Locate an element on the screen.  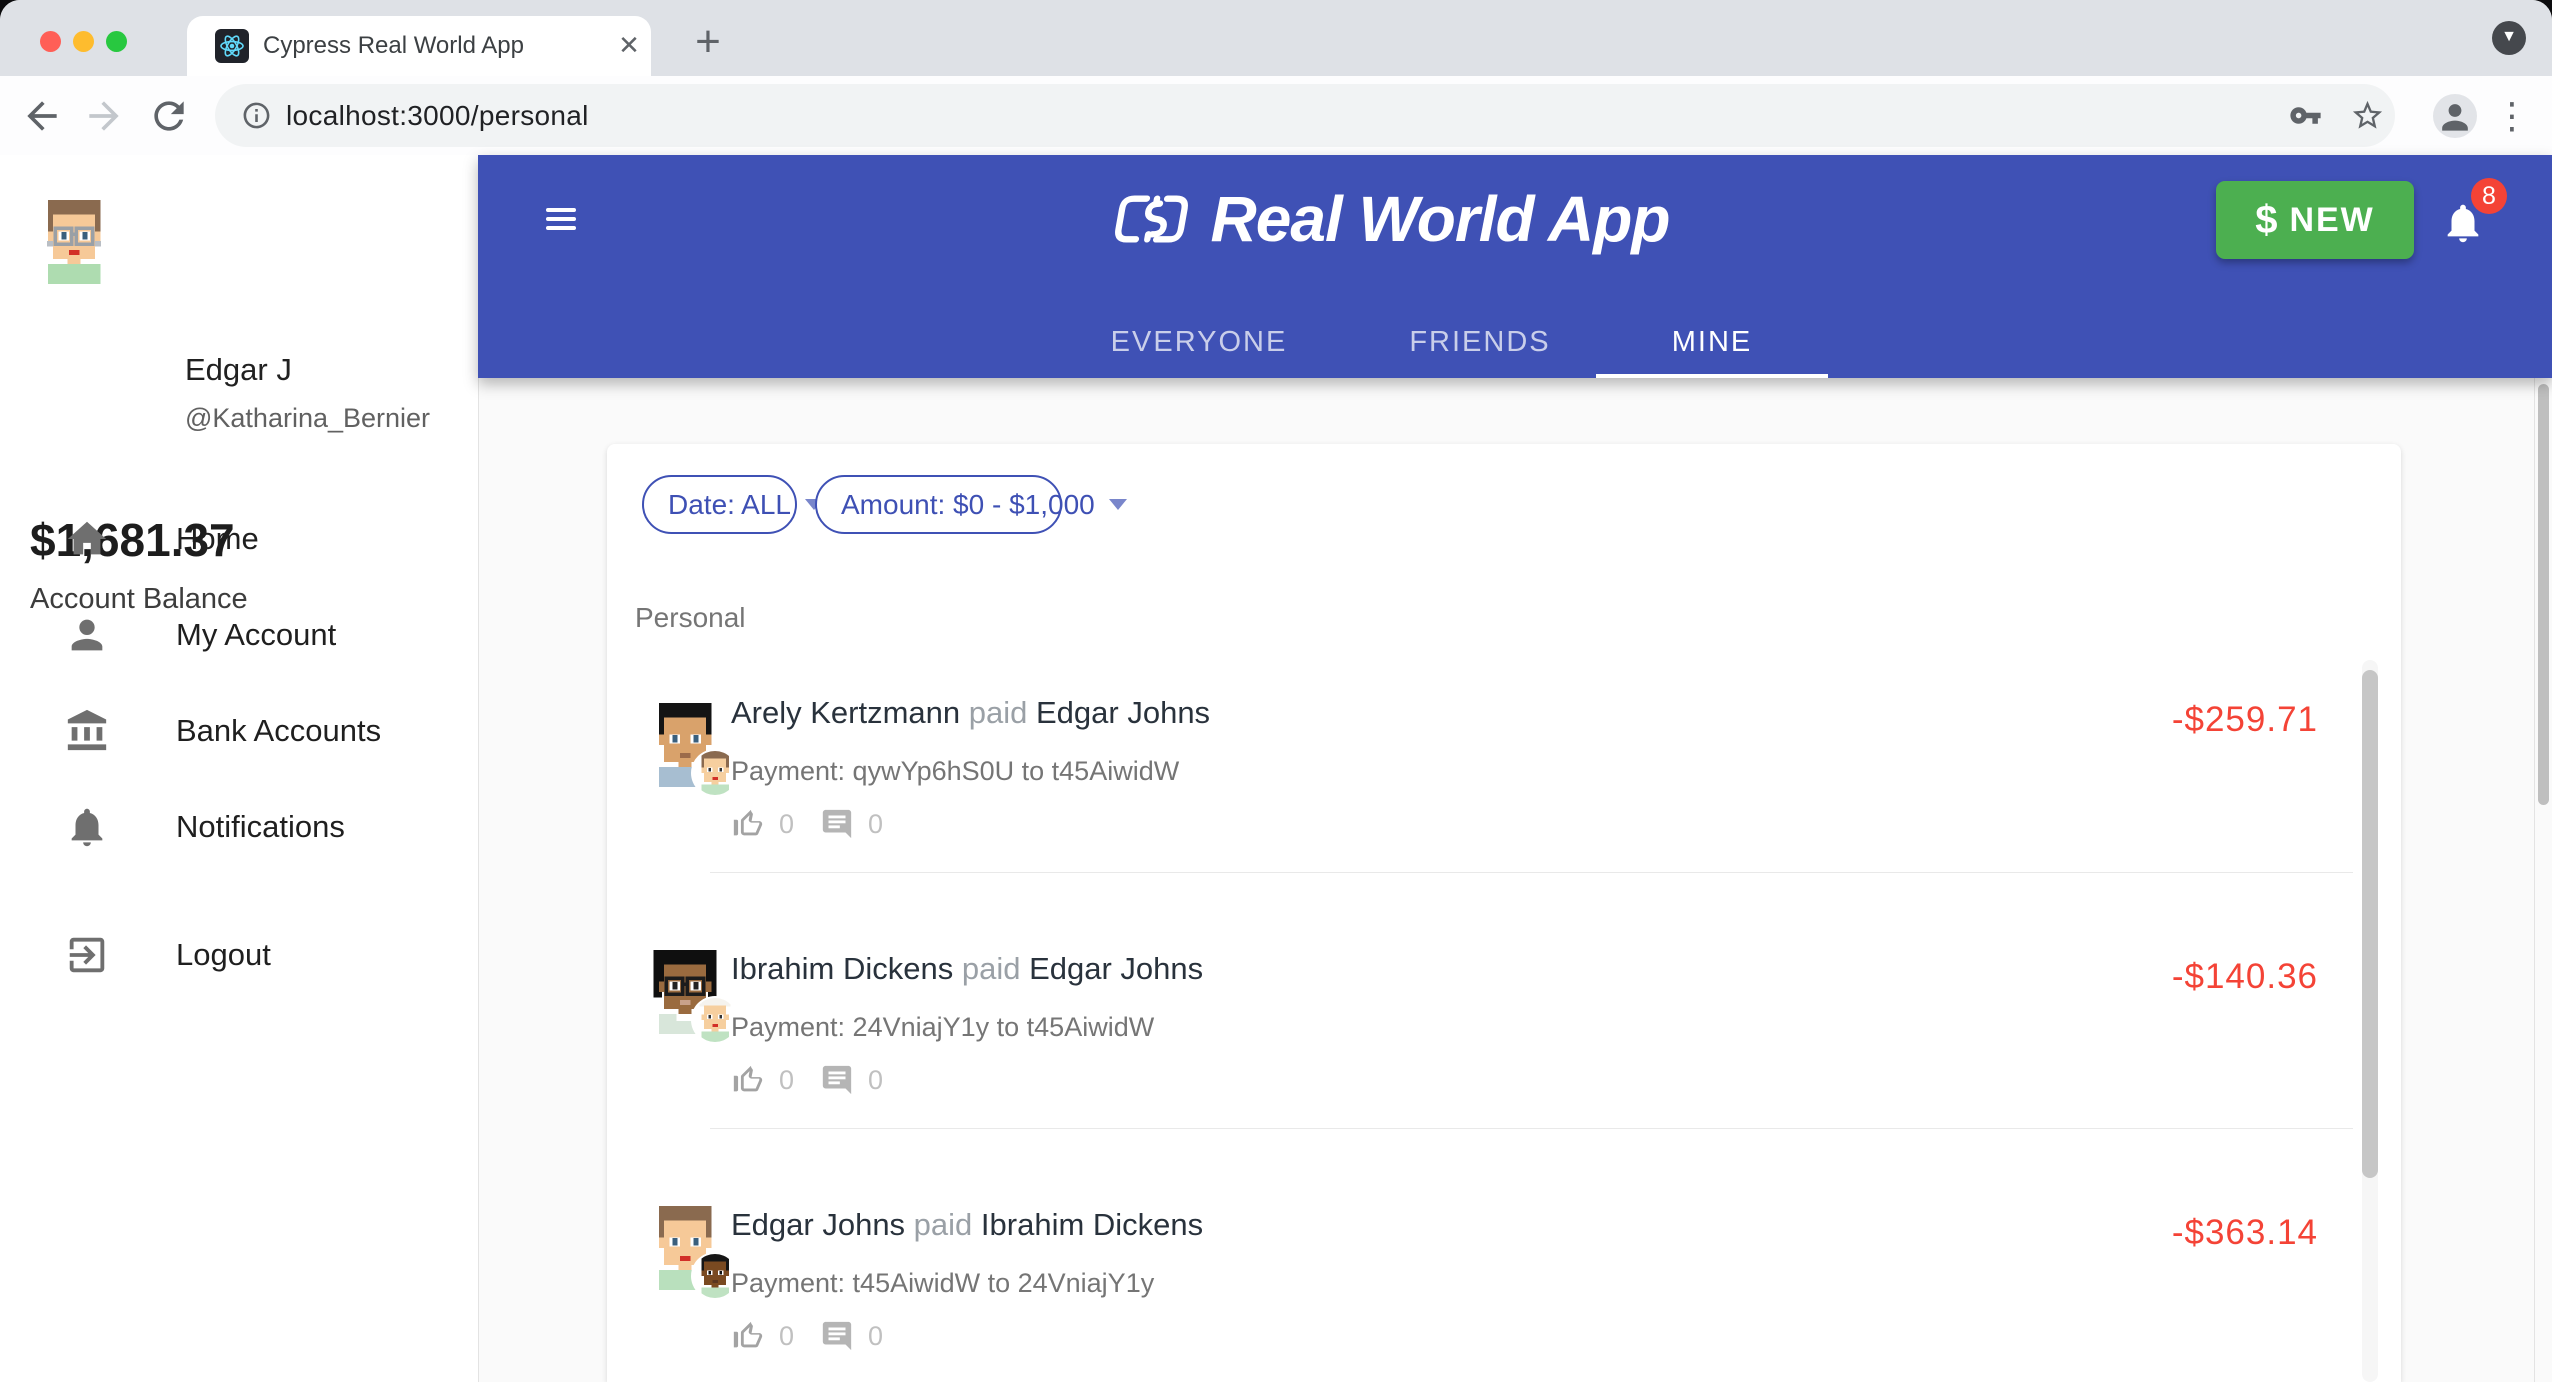
tab-close-icon: ✕ is located at coordinates (629, 46).